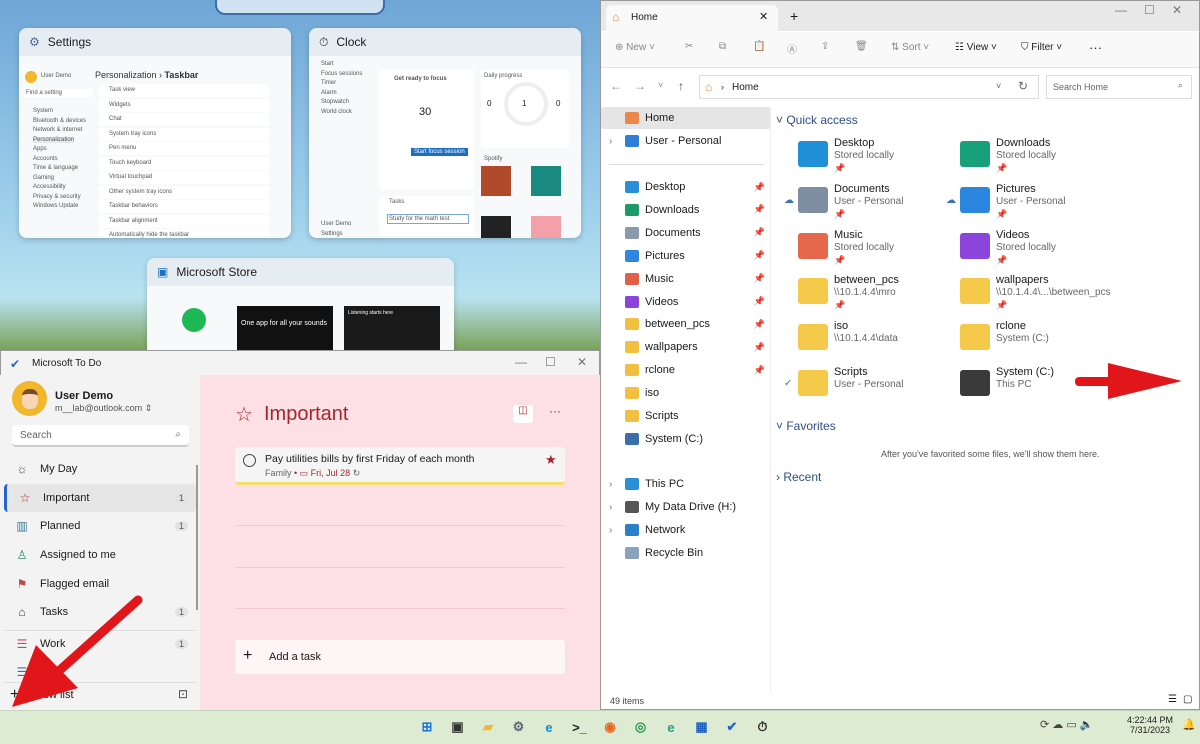 The image size is (1200, 744). I want to click on sidebar-item-planned: ▥ Planned 1, so click(100, 526).